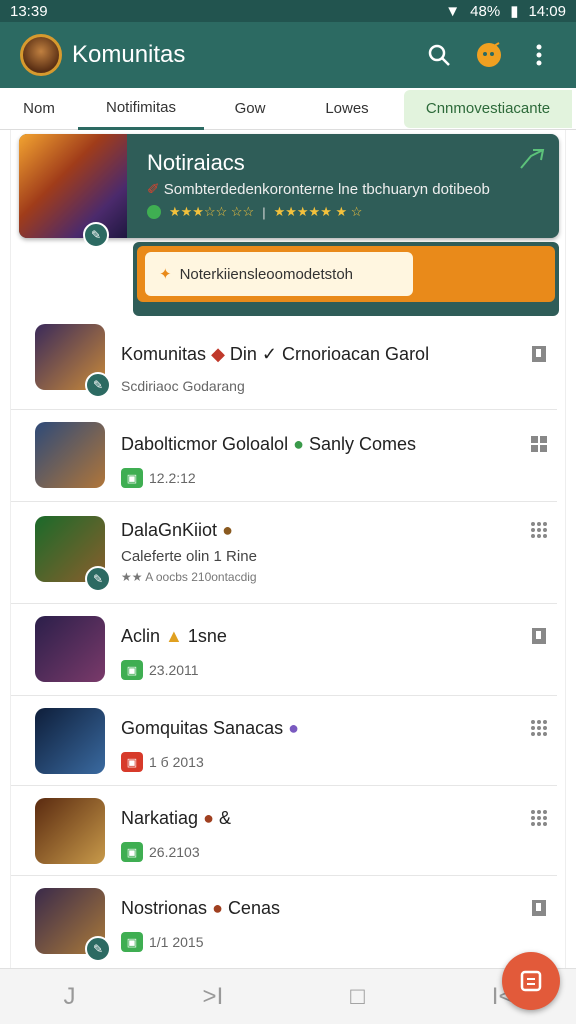  I want to click on item-rating: ★★ A oocbs 210ontacdig, so click(189, 577).